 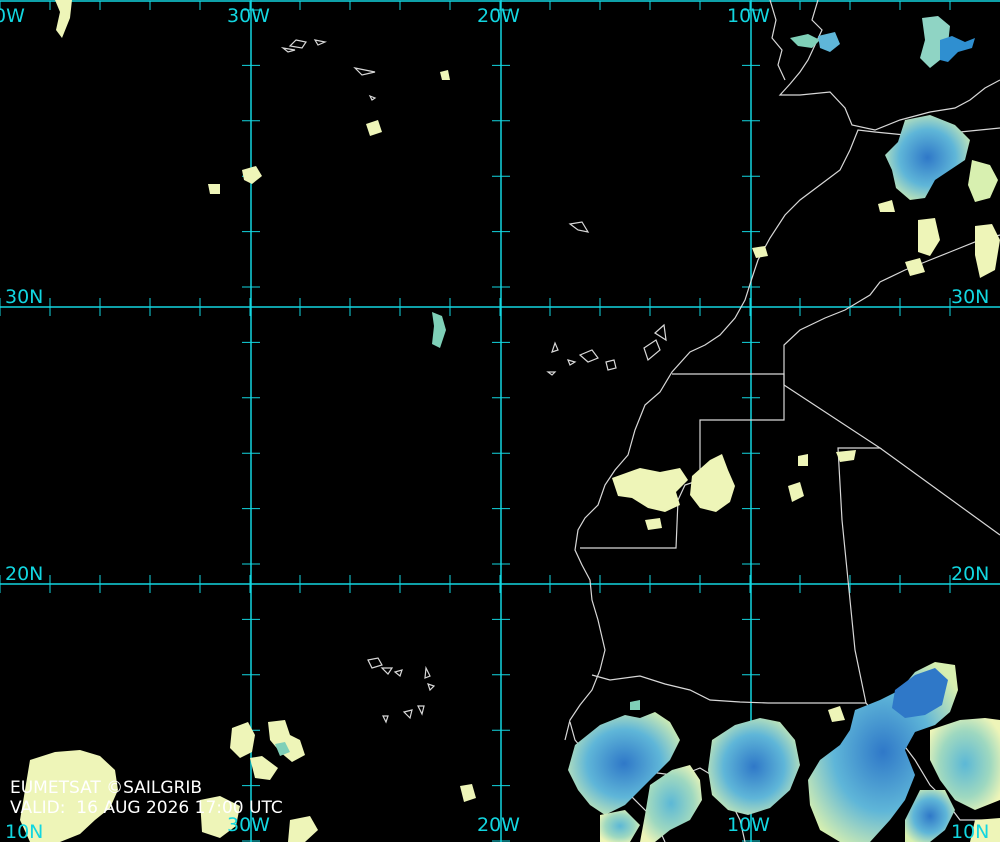 I want to click on iberia-north, so click(x=777, y=40).